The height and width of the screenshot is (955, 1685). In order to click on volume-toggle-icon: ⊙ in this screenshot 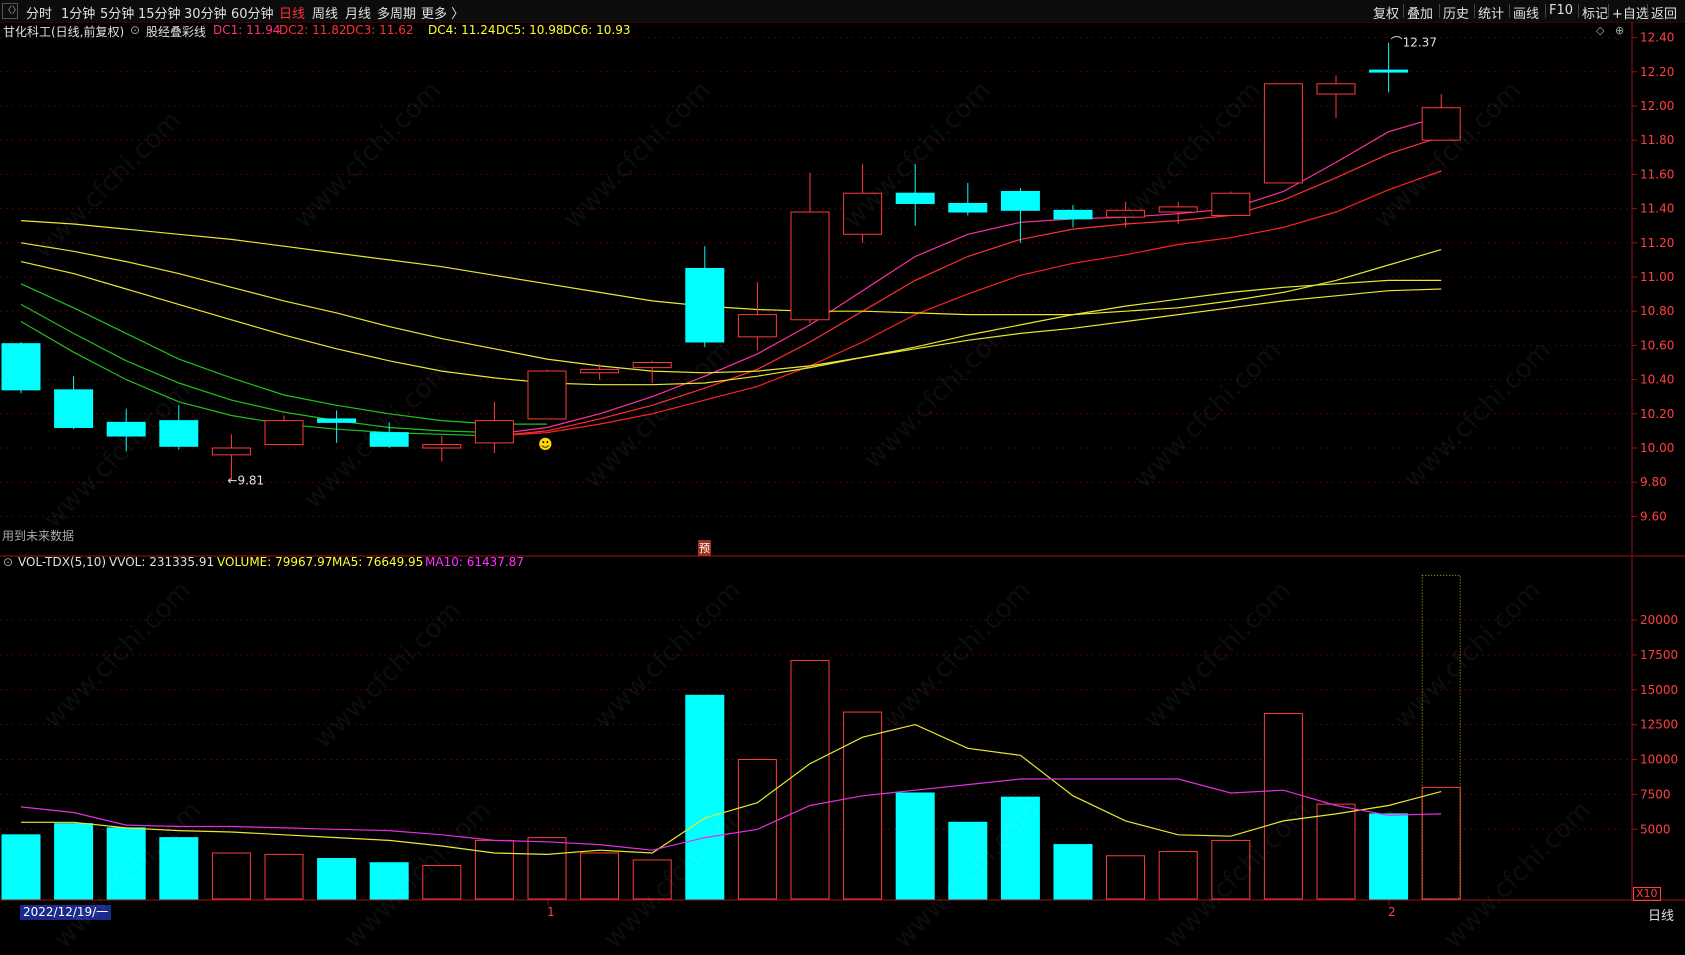, I will do `click(8, 562)`.